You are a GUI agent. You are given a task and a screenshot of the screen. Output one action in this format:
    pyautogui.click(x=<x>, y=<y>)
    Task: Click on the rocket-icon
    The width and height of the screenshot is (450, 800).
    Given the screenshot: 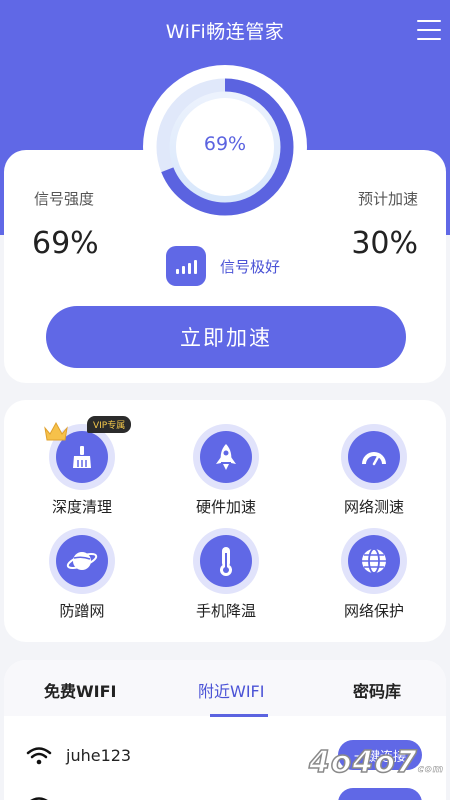 What is the action you would take?
    pyautogui.click(x=226, y=457)
    